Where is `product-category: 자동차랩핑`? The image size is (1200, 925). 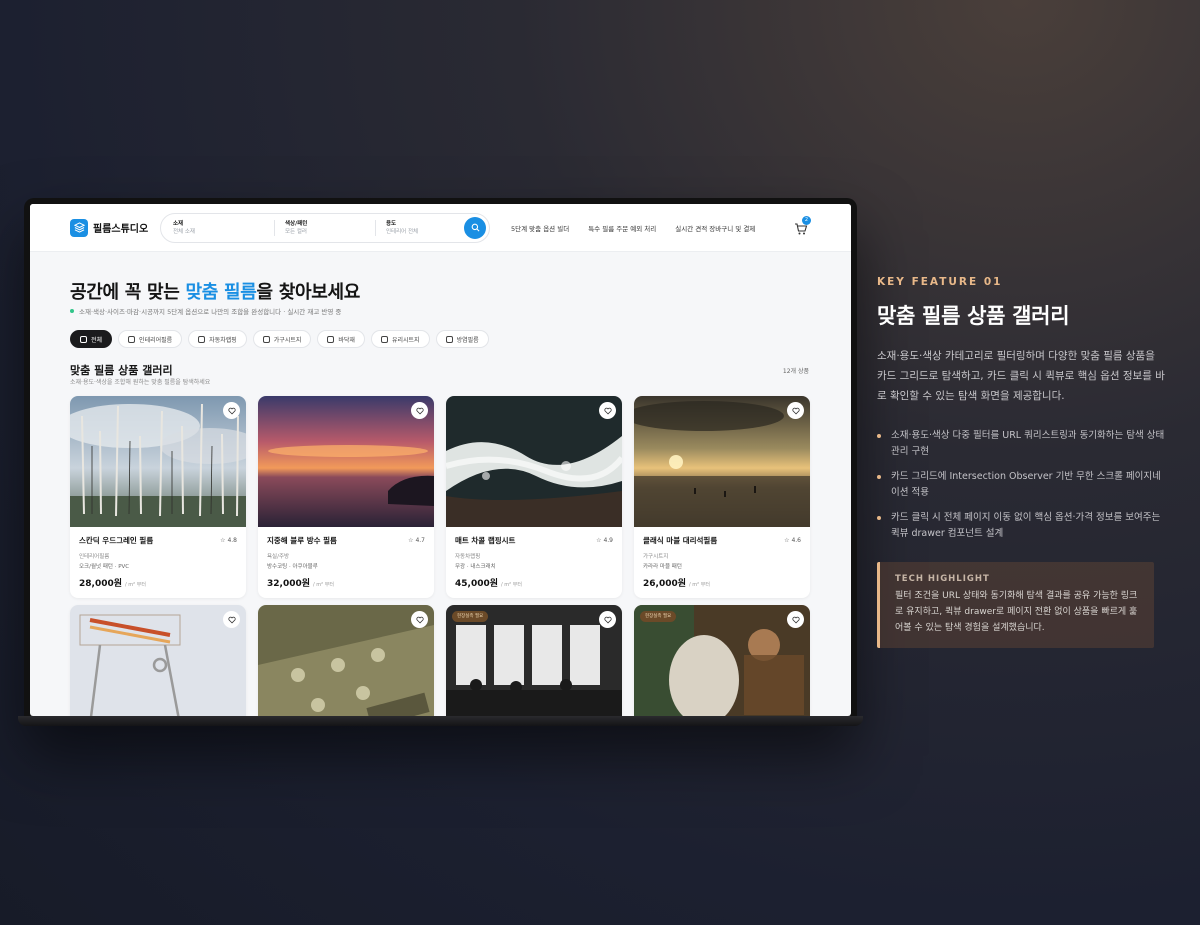 product-category: 자동차랩핑 is located at coordinates (468, 557).